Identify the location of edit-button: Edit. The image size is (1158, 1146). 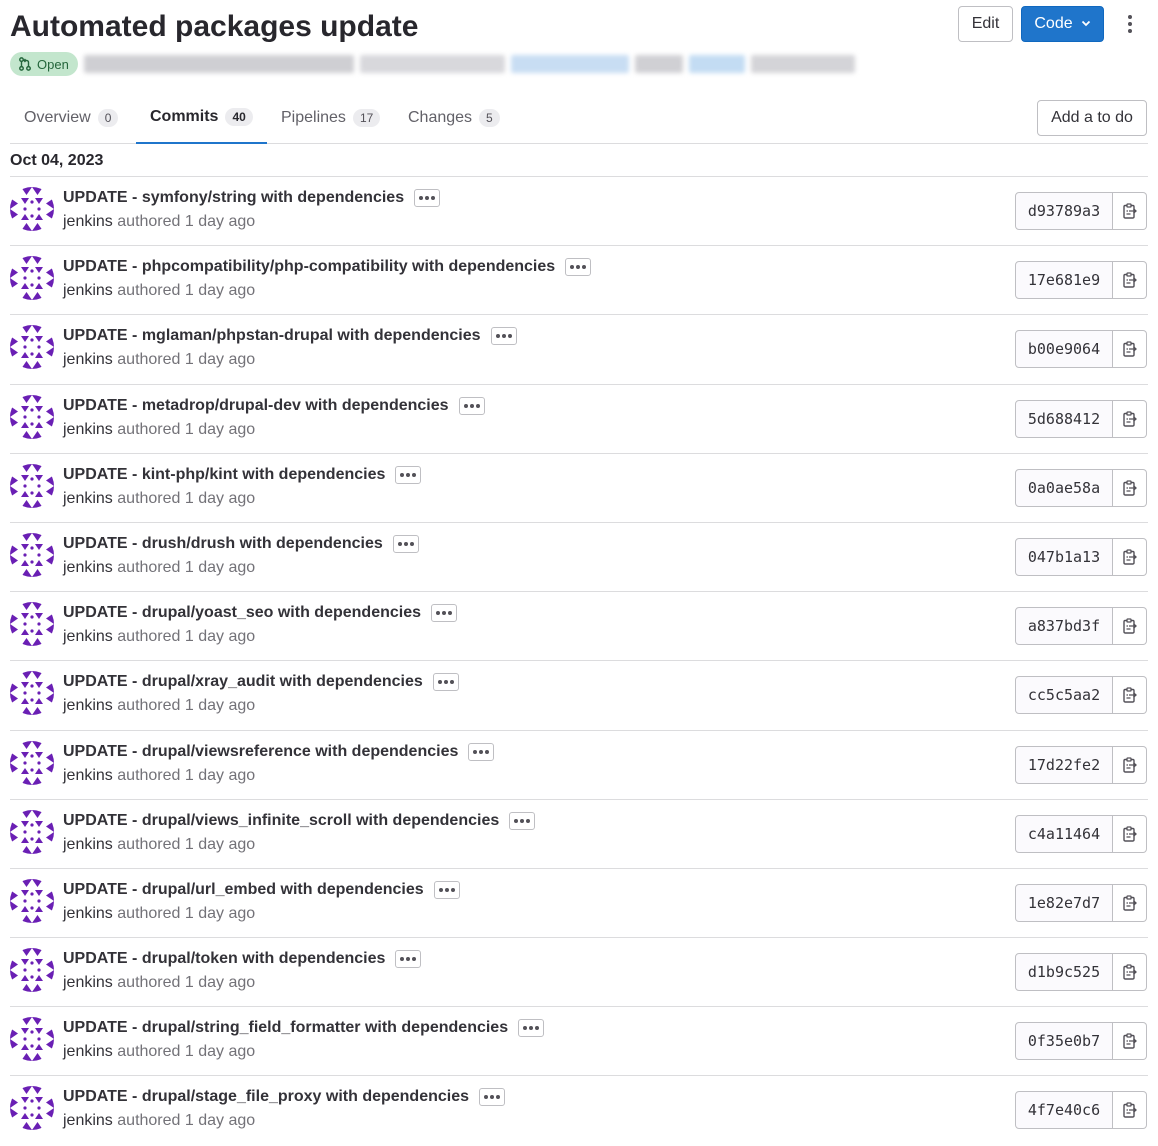
(985, 24).